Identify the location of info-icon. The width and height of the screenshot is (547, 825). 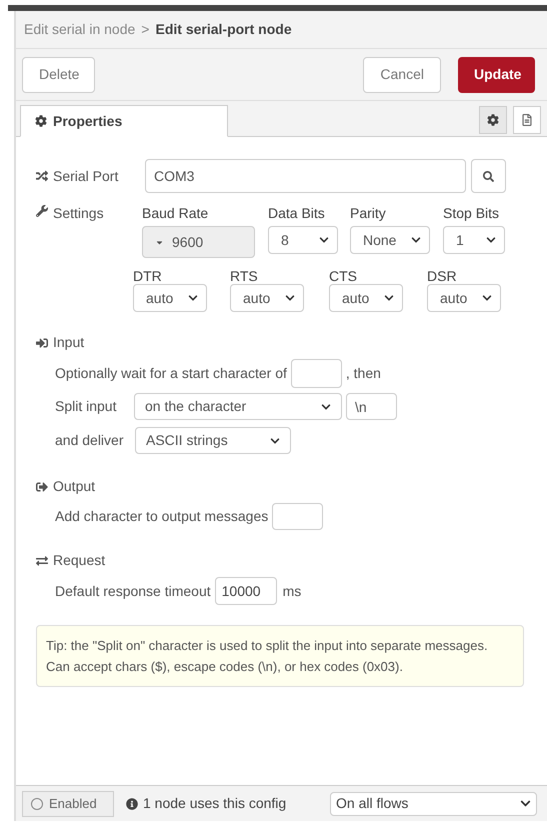
(132, 804).